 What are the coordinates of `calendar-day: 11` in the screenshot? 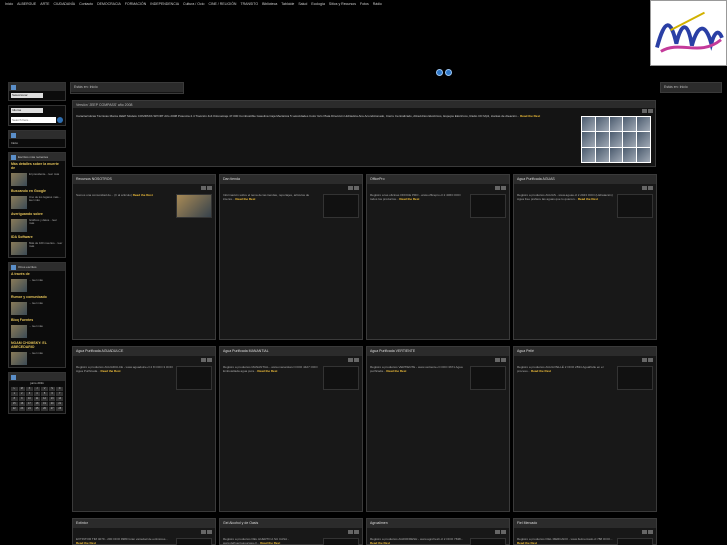 It's located at (37, 399).